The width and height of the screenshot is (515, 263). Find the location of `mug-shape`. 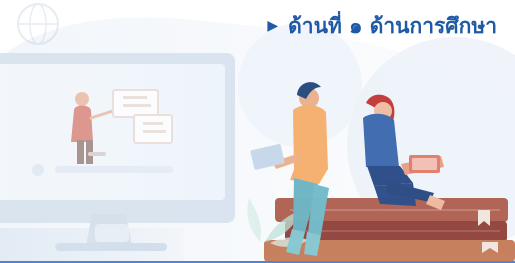

mug-shape is located at coordinates (112, 233).